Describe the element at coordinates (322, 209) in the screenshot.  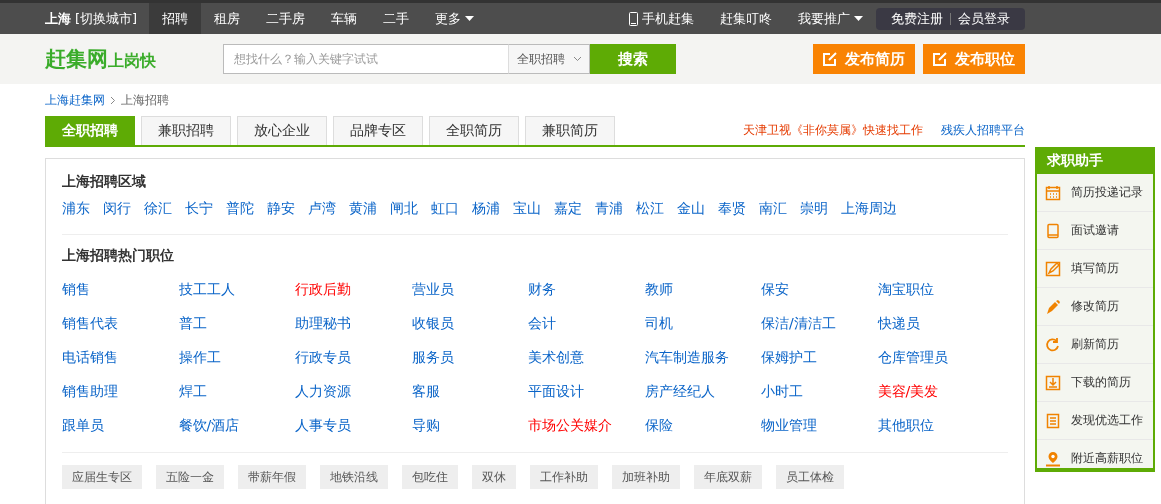
I see `district-link: 卢湾` at that location.